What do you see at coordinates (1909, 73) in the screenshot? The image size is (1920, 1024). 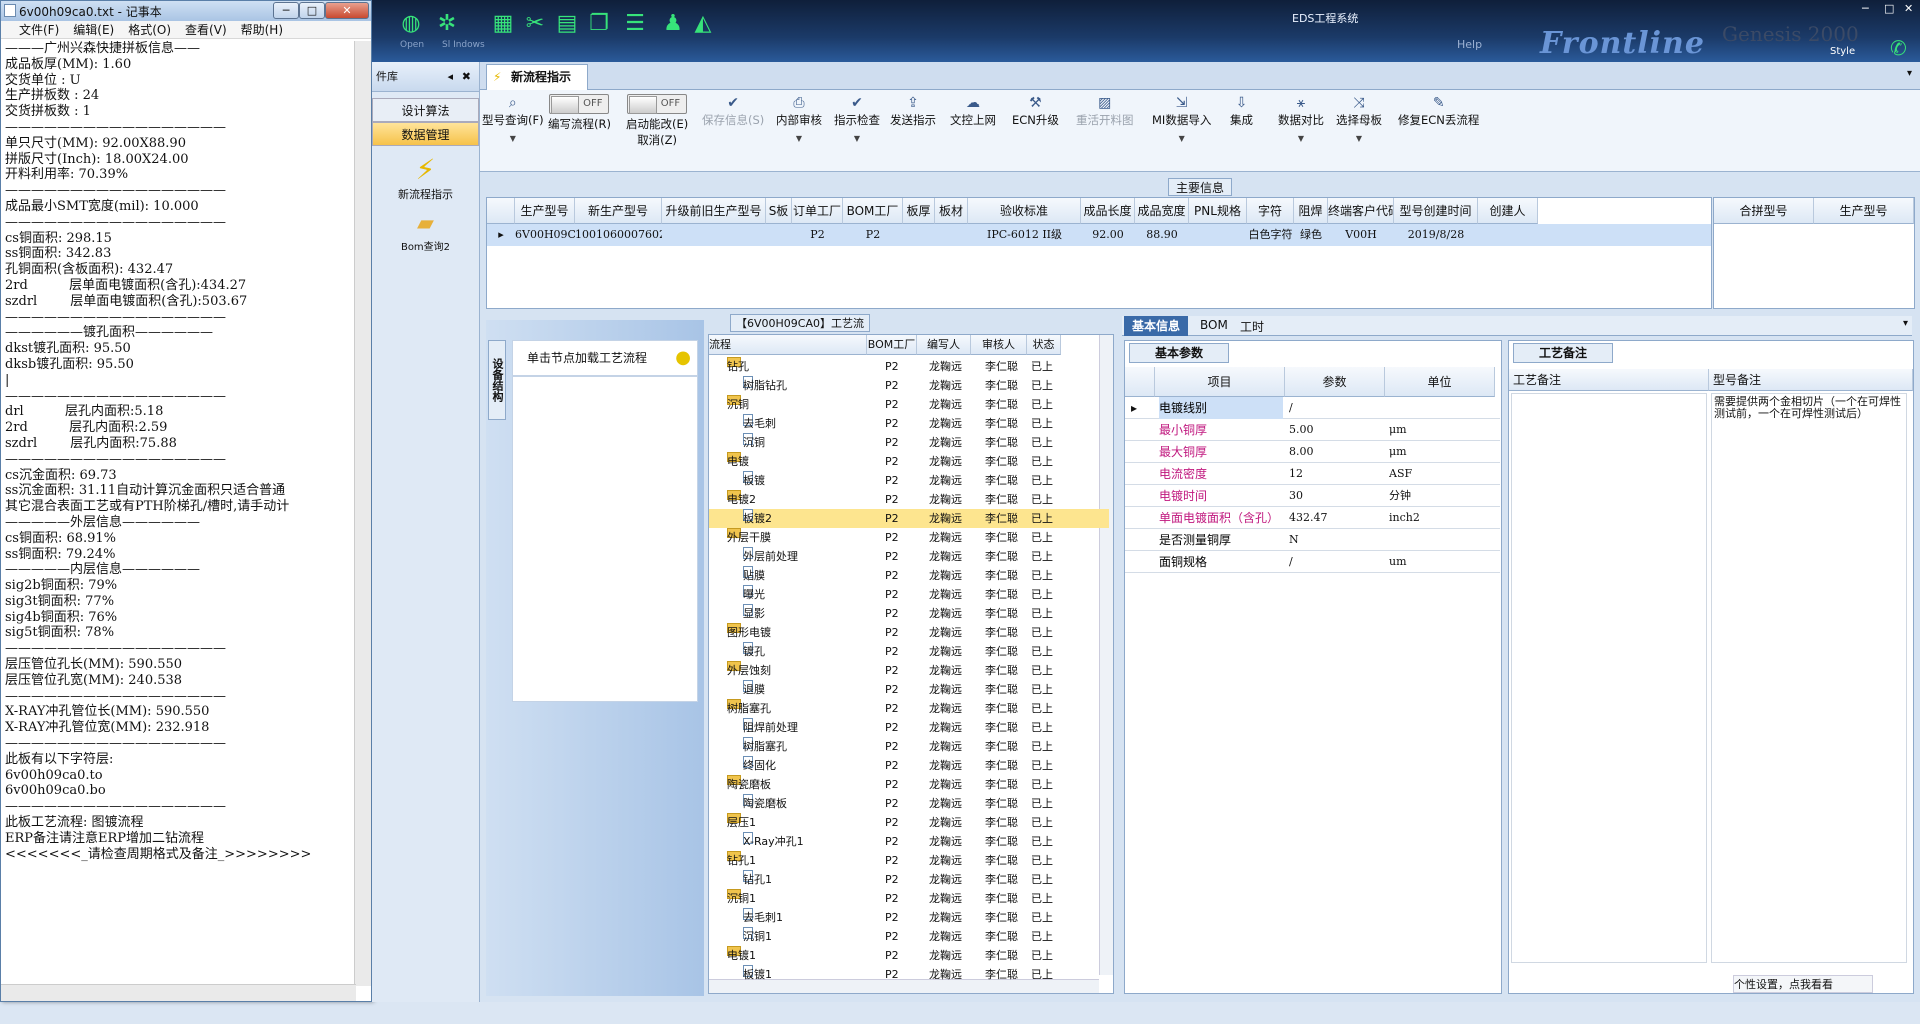 I see `tab-dropdown-icon: ▾` at bounding box center [1909, 73].